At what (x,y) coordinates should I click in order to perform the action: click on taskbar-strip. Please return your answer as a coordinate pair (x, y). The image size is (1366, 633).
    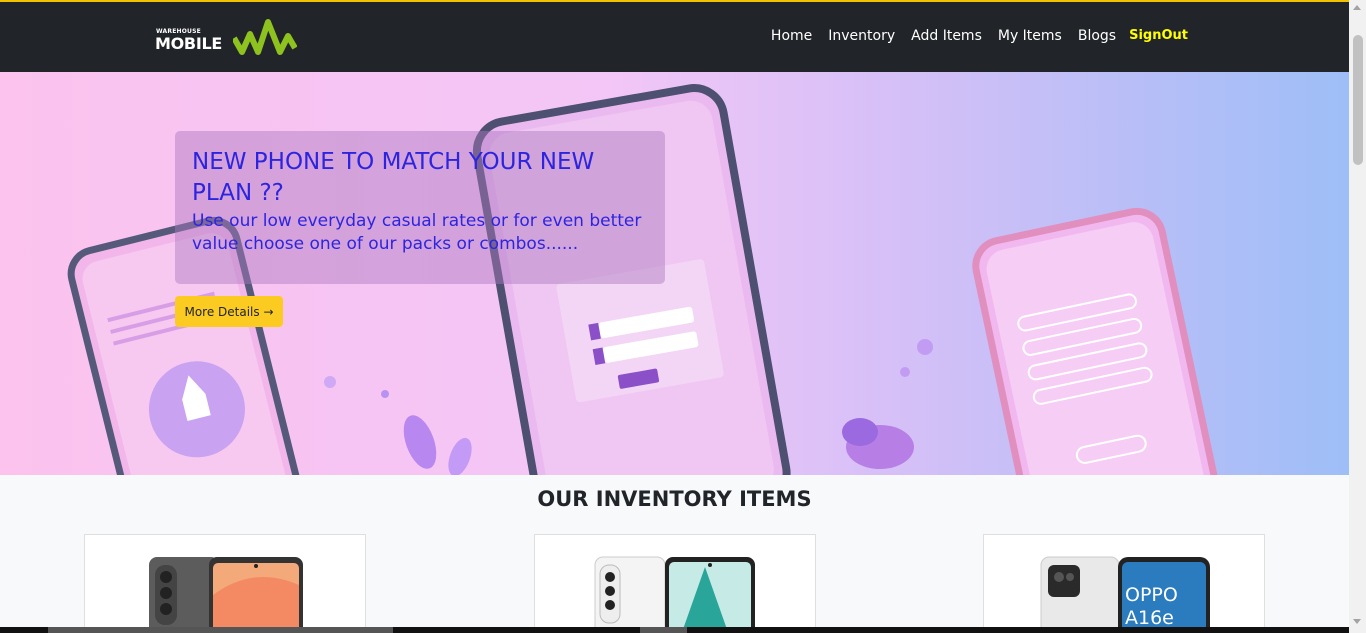
    Looking at the image, I should click on (674, 630).